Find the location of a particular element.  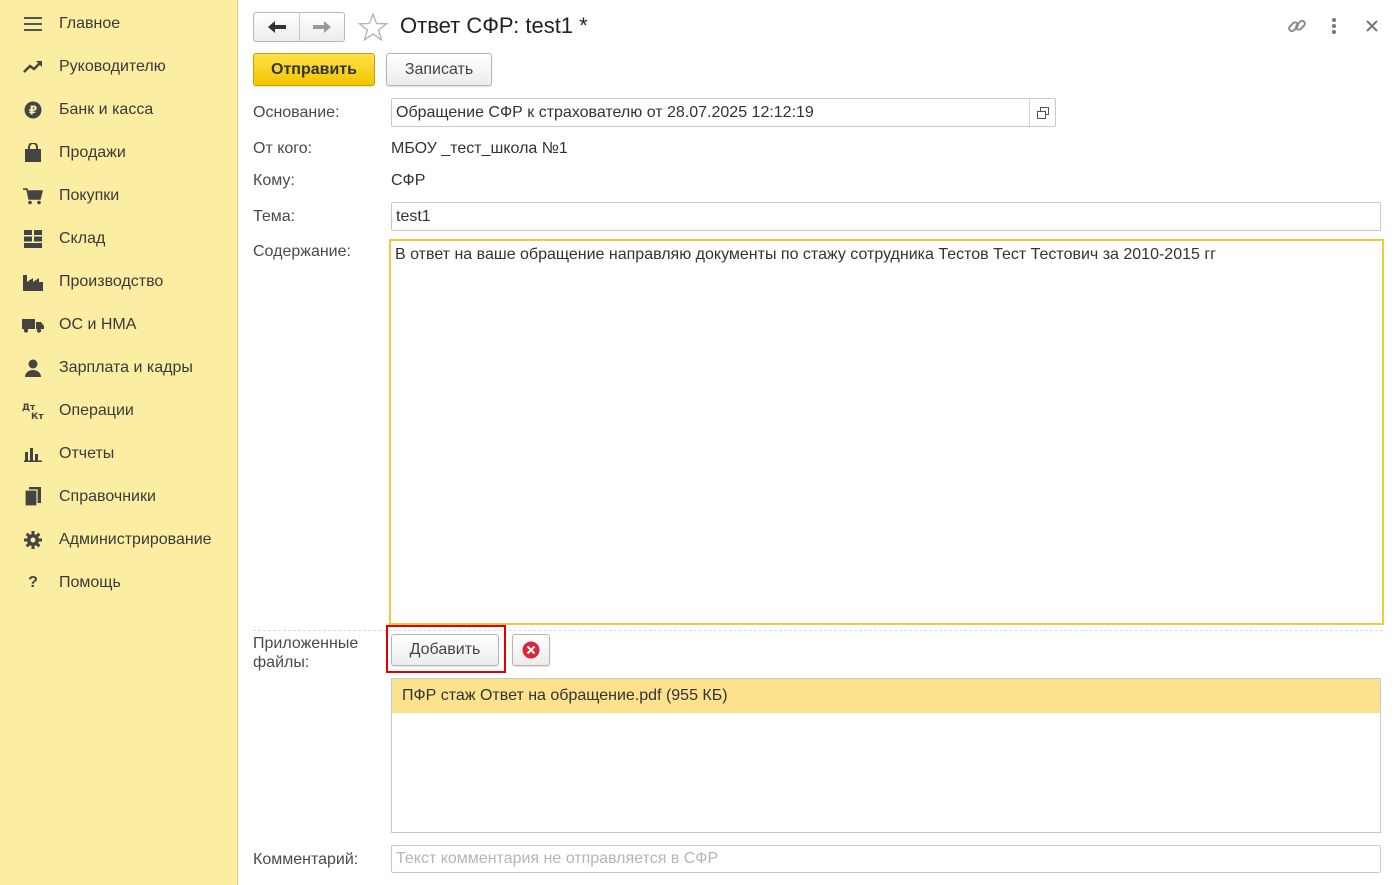

to-label: Кому: is located at coordinates (274, 180).